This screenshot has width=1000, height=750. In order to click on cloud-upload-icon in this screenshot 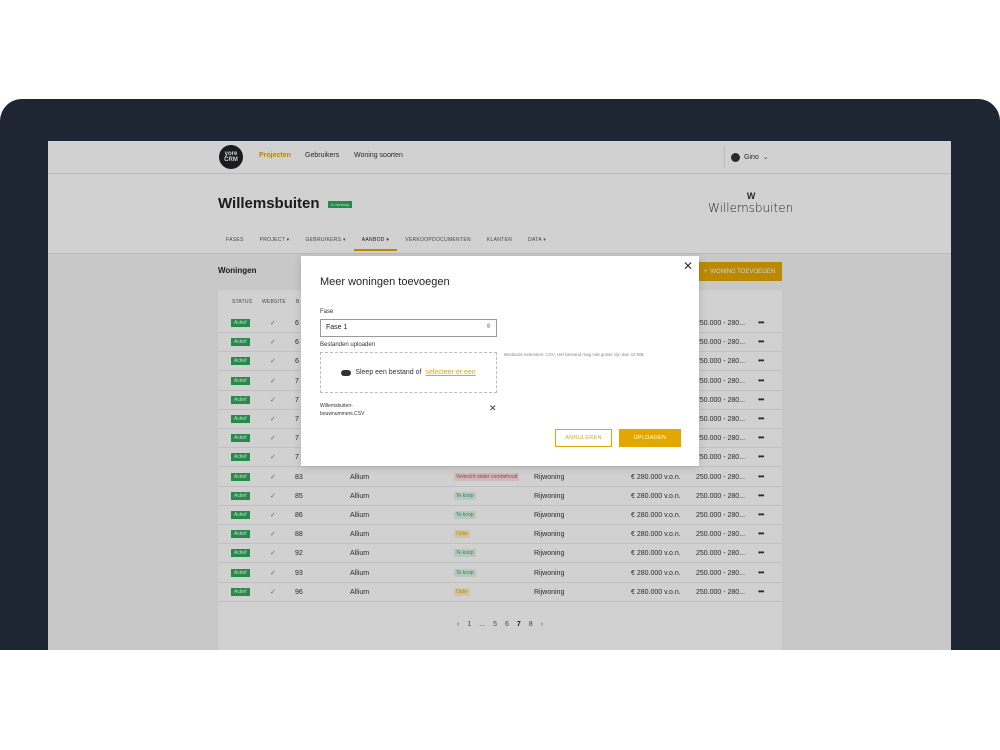, I will do `click(346, 372)`.